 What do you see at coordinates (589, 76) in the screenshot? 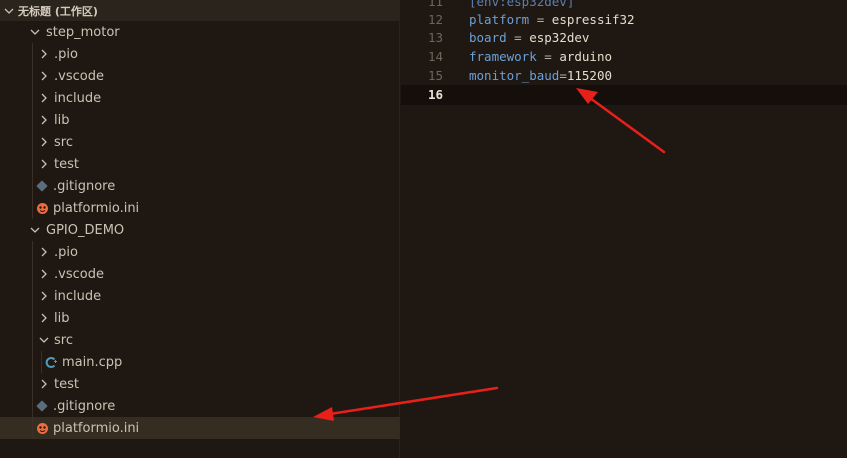
I see `config-value: 115200` at bounding box center [589, 76].